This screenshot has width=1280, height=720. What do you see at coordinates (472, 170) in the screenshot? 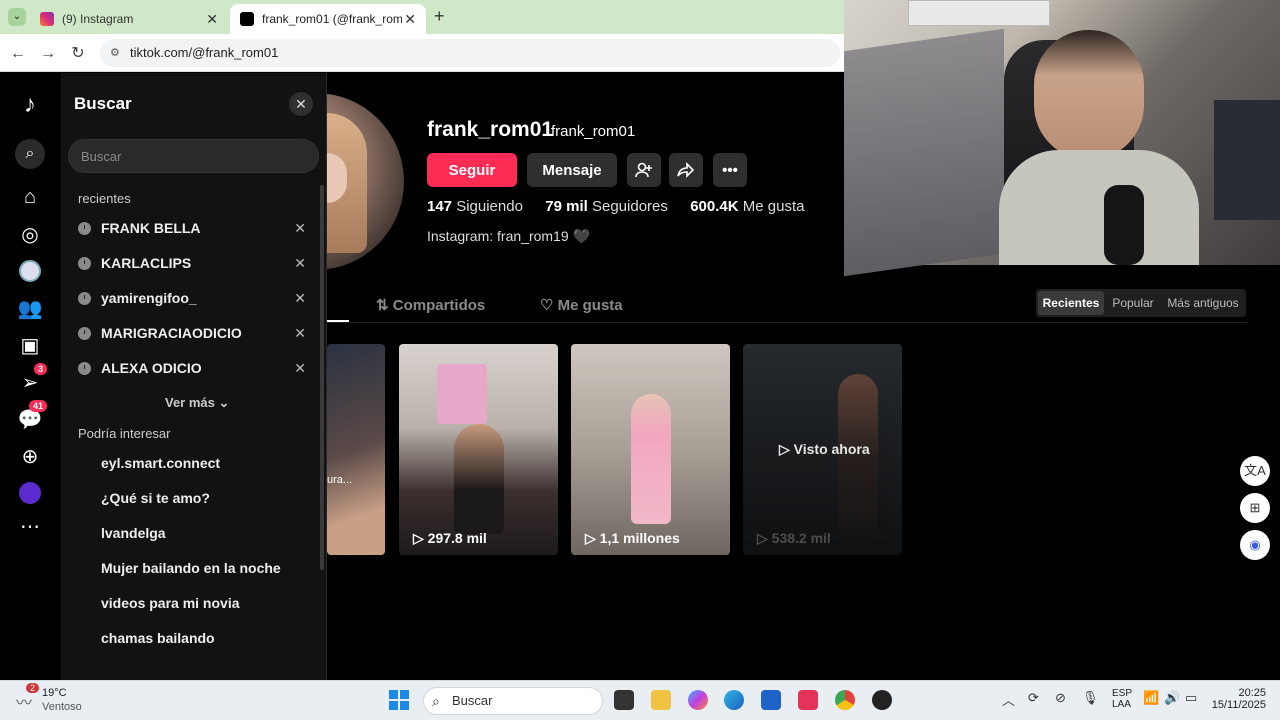
I see `follow-button: Seguir` at bounding box center [472, 170].